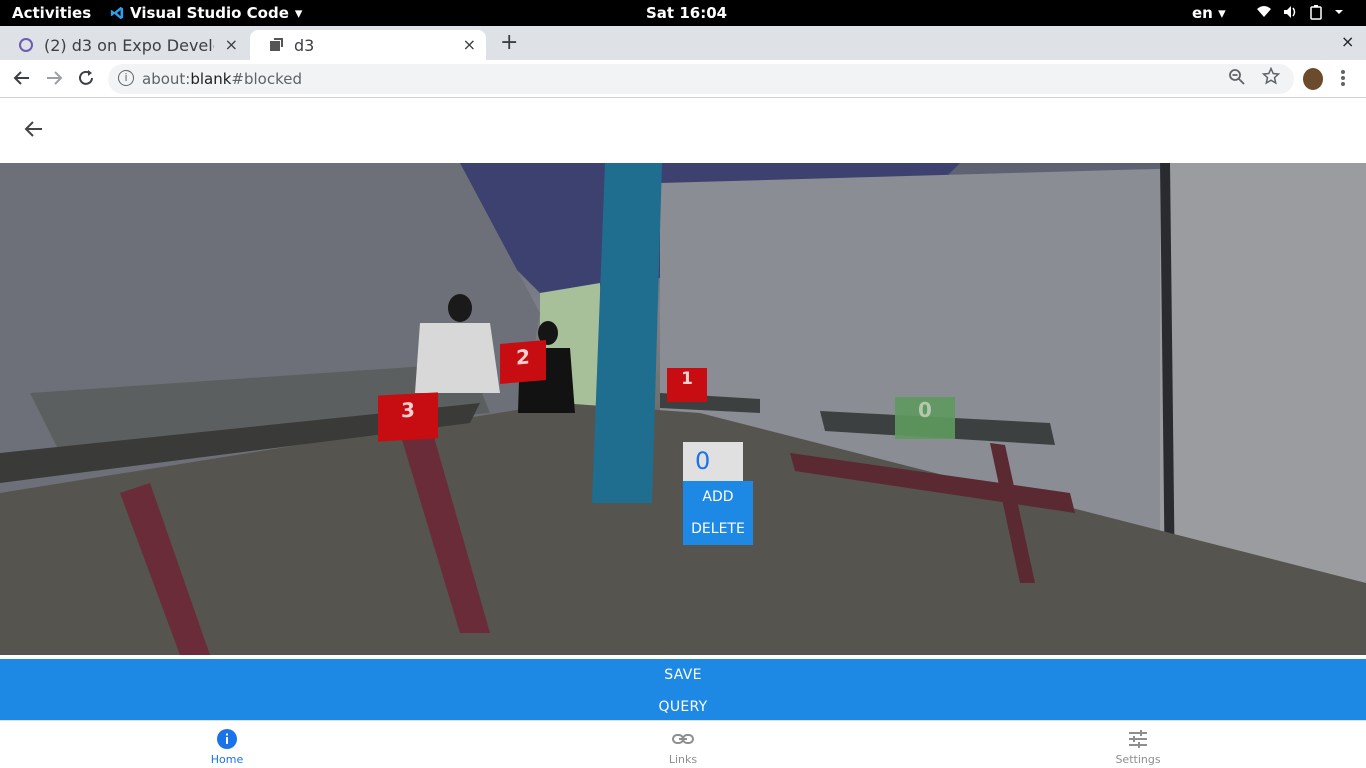 This screenshot has width=1366, height=768. I want to click on forward-arrow-icon, so click(54, 78).